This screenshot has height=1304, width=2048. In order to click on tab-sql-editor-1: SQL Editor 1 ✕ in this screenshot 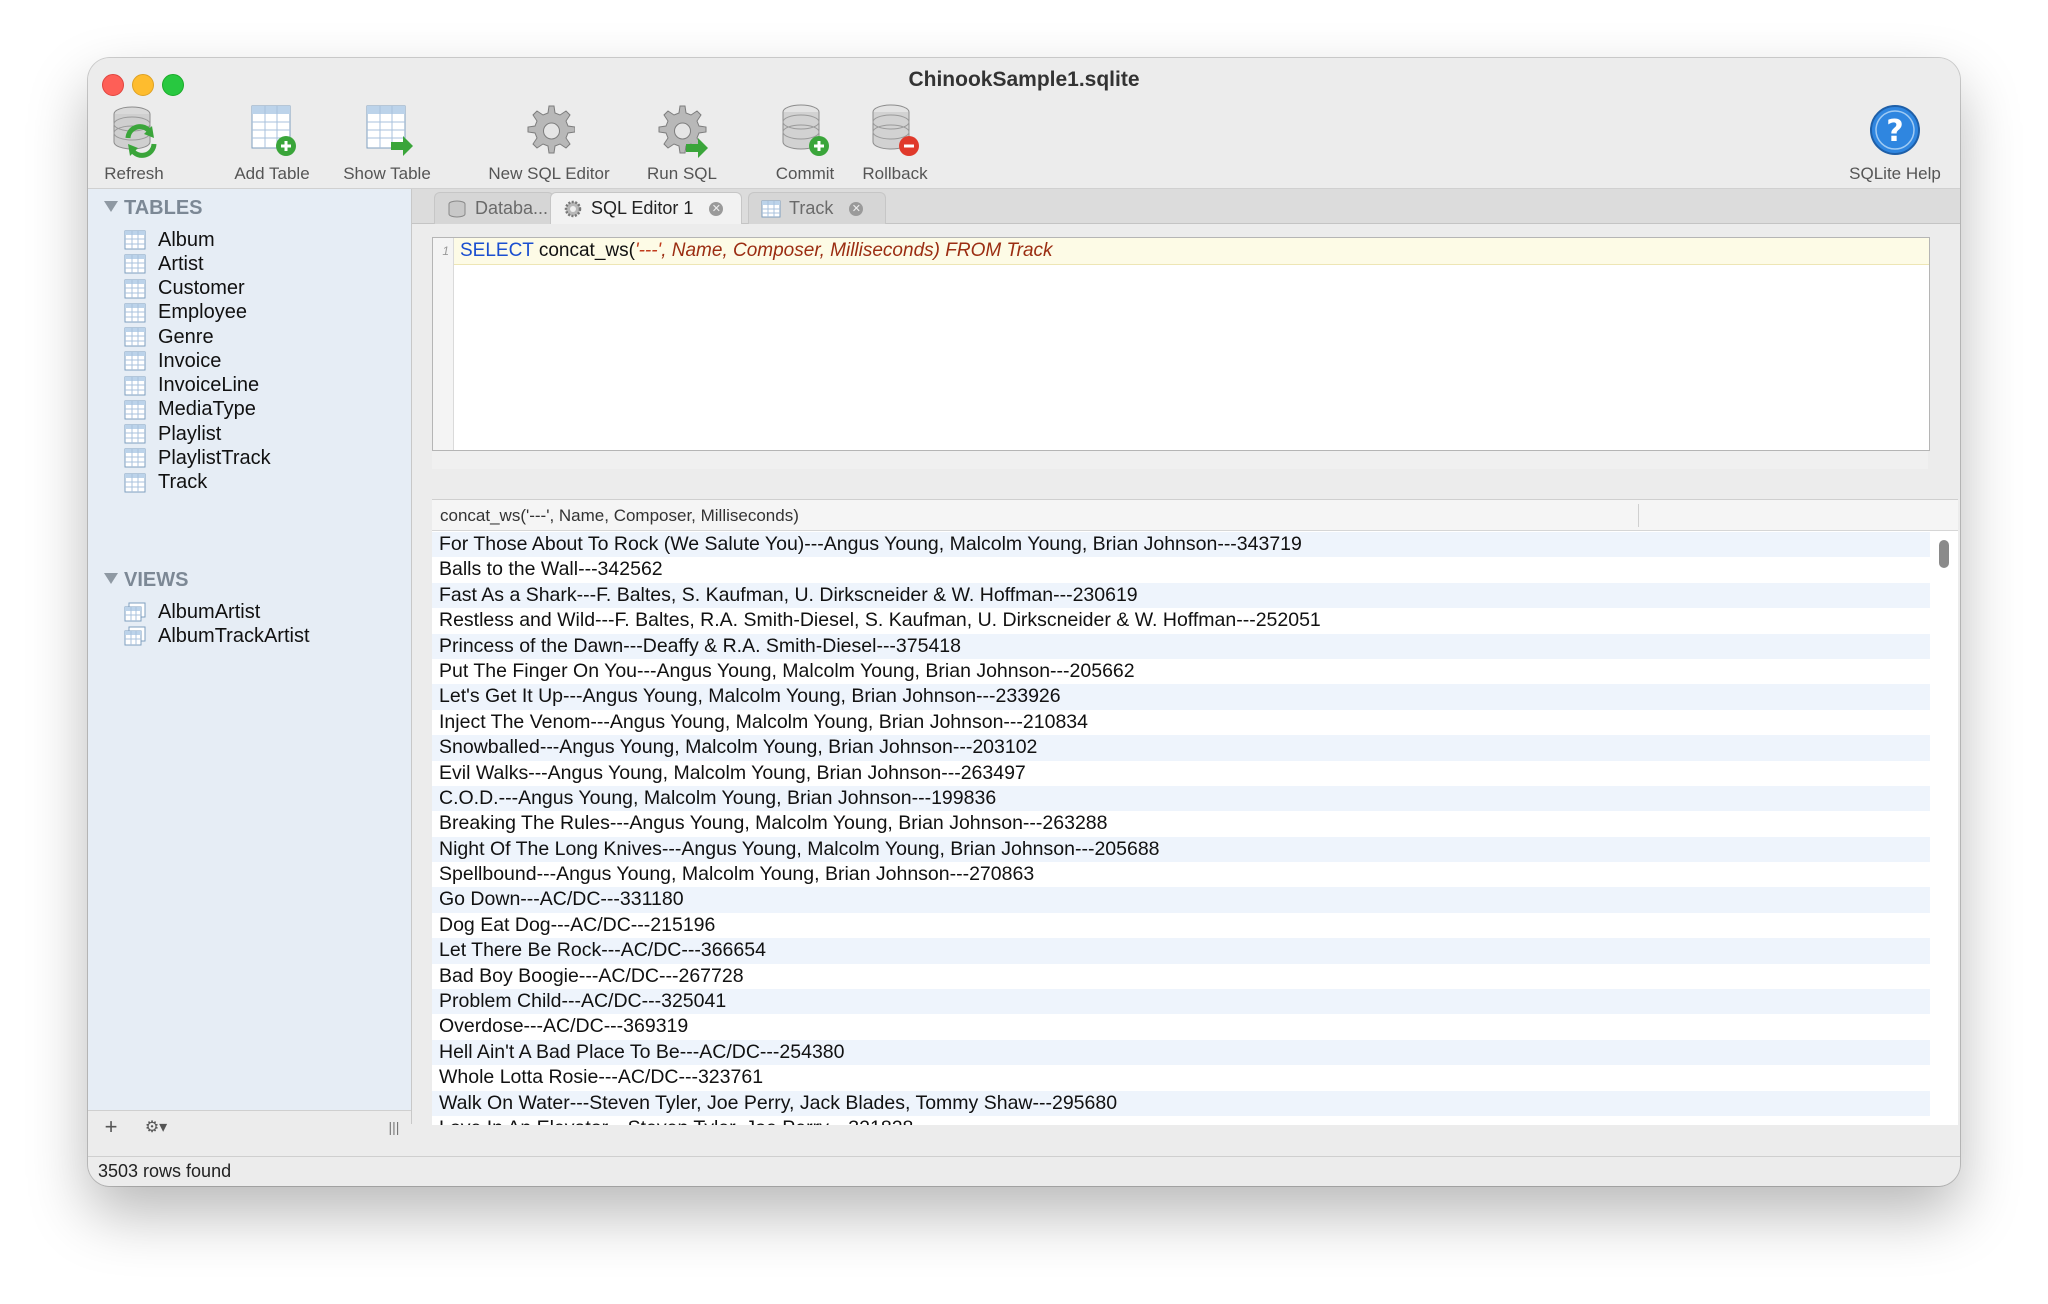, I will do `click(646, 208)`.